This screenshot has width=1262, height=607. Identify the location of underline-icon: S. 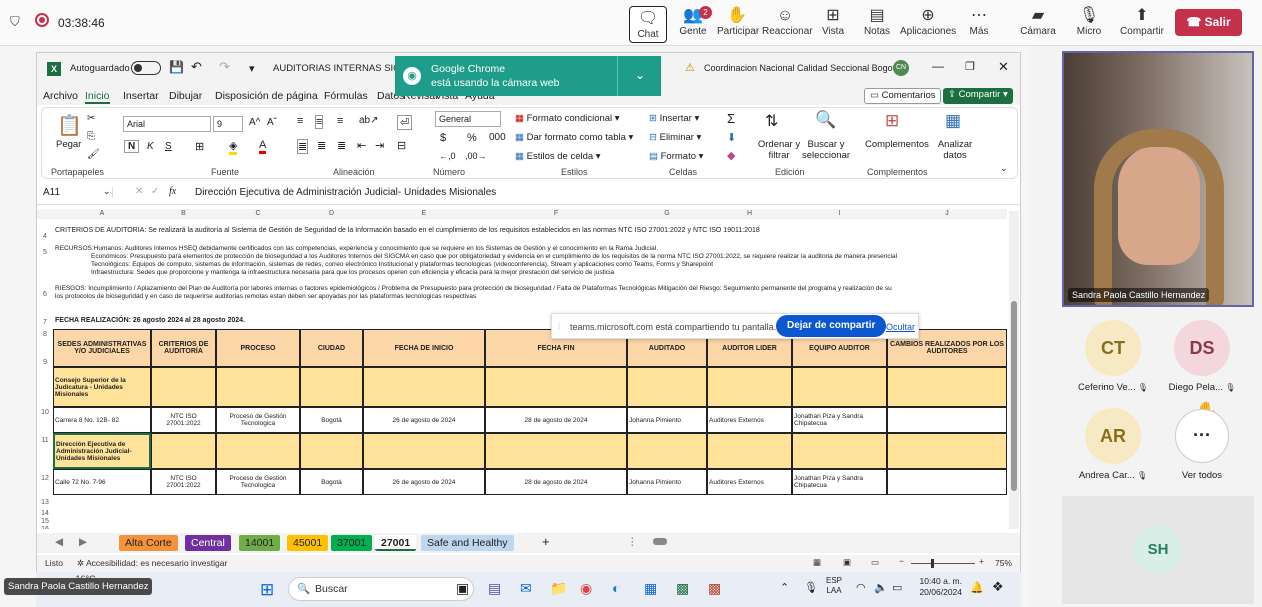
(168, 146).